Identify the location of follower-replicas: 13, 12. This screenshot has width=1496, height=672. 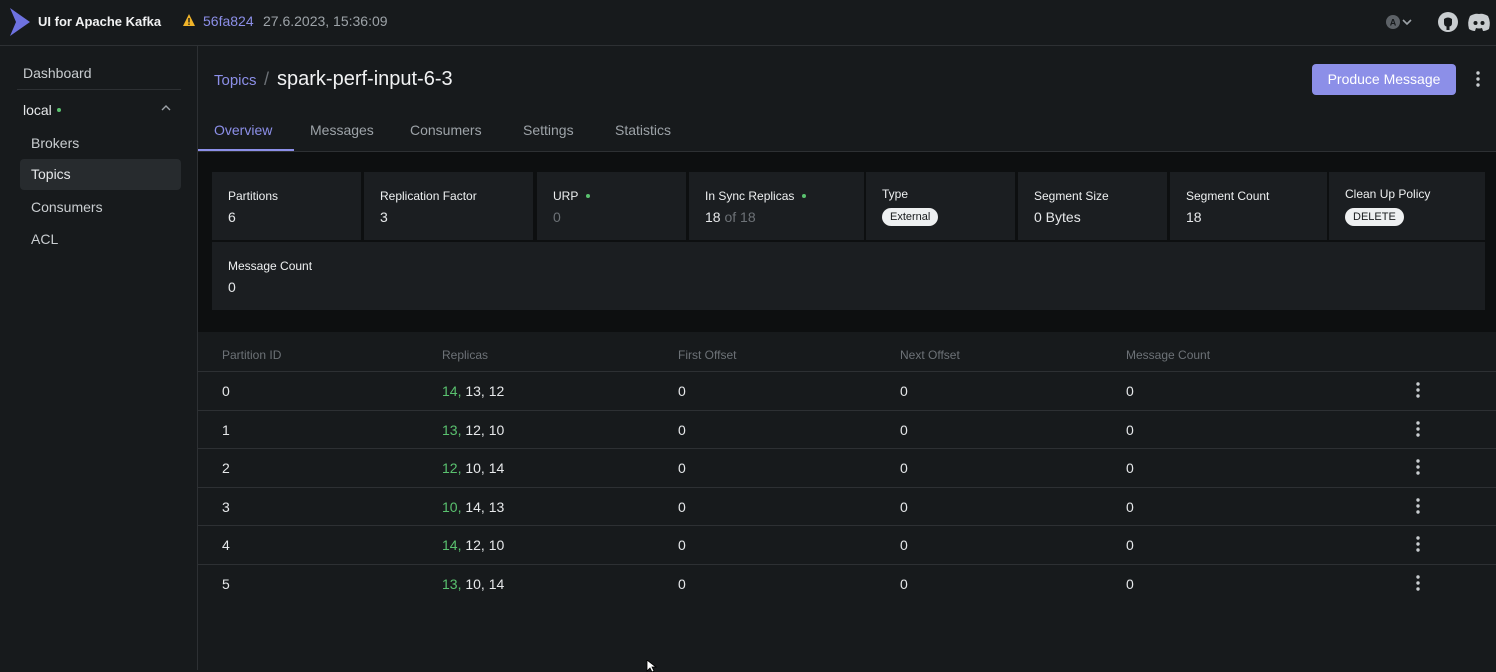
(485, 391).